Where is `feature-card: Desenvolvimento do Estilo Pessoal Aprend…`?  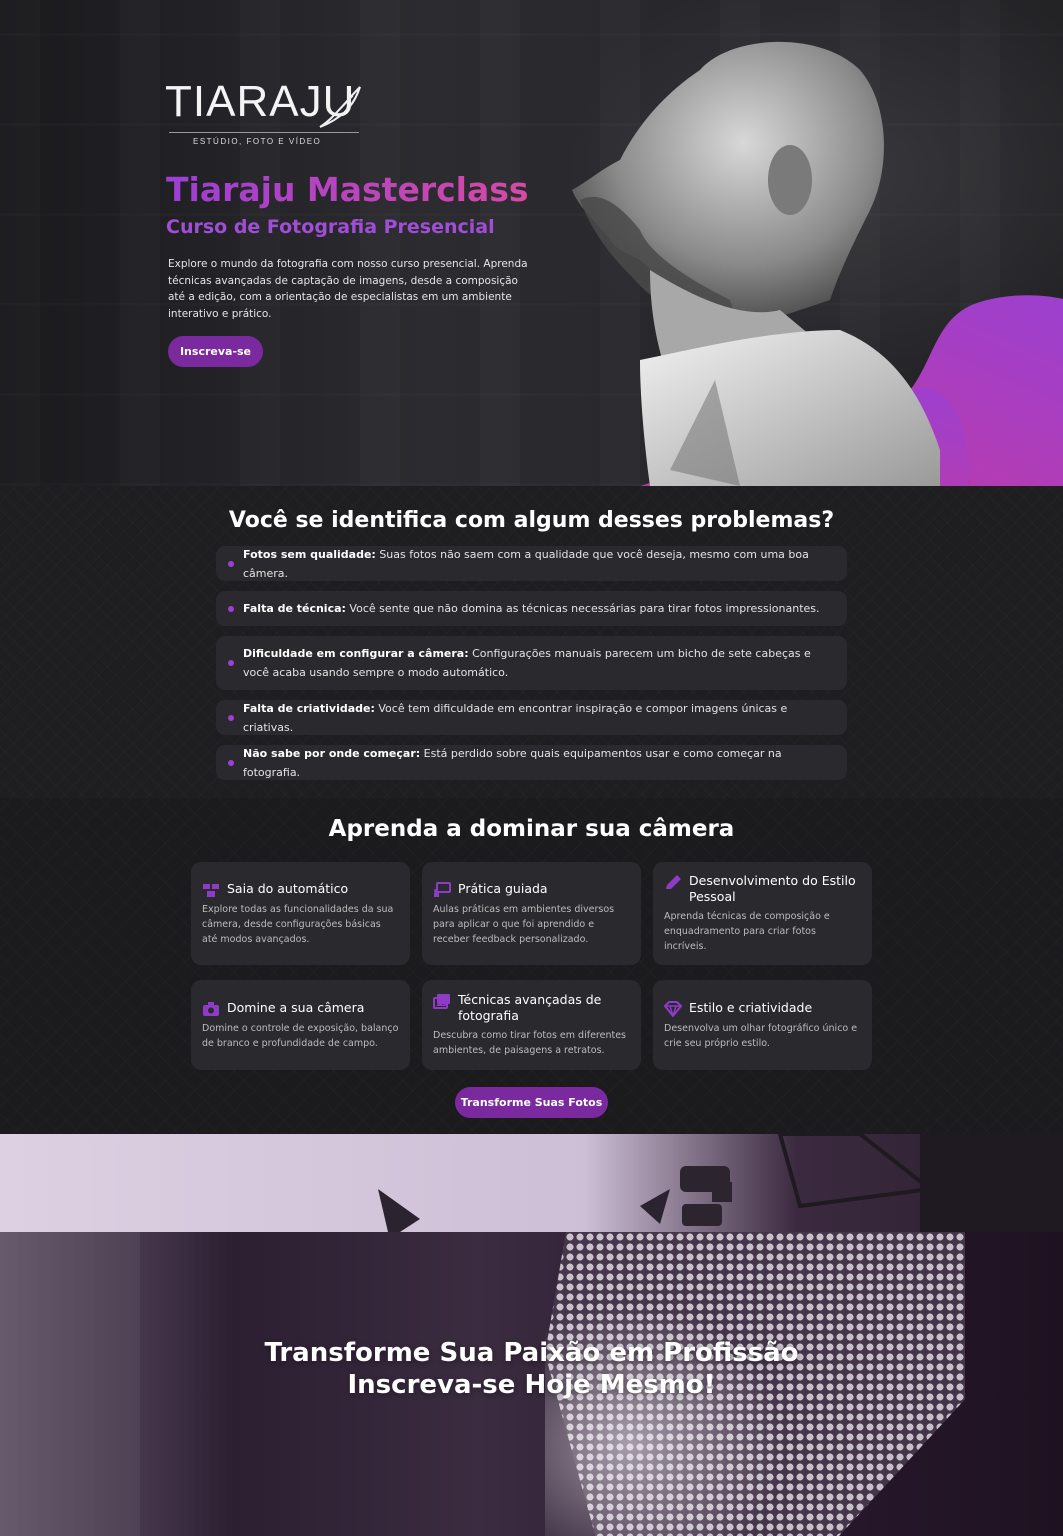
feature-card: Desenvolvimento do Estilo Pessoal Aprend… is located at coordinates (762, 913).